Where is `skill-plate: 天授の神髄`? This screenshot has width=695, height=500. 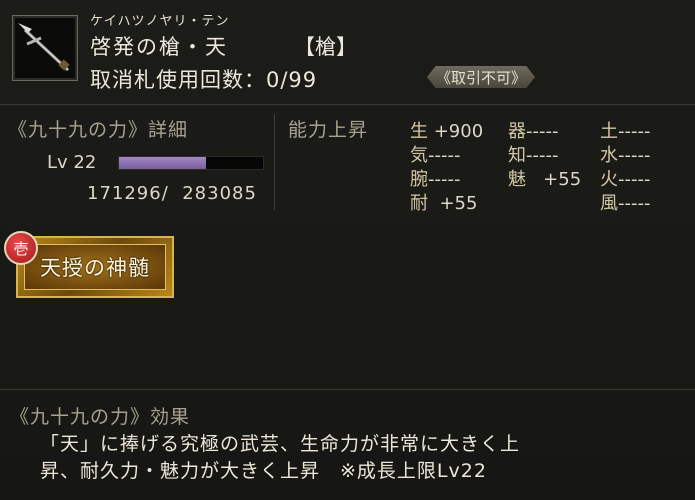 skill-plate: 天授の神髄 is located at coordinates (95, 267).